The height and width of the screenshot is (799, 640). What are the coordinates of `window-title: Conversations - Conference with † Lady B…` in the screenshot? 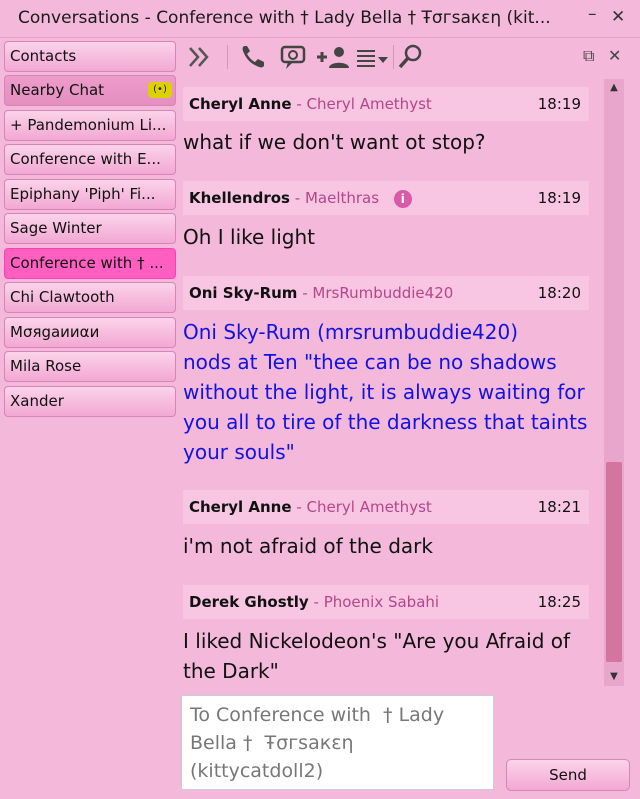 It's located at (284, 18).